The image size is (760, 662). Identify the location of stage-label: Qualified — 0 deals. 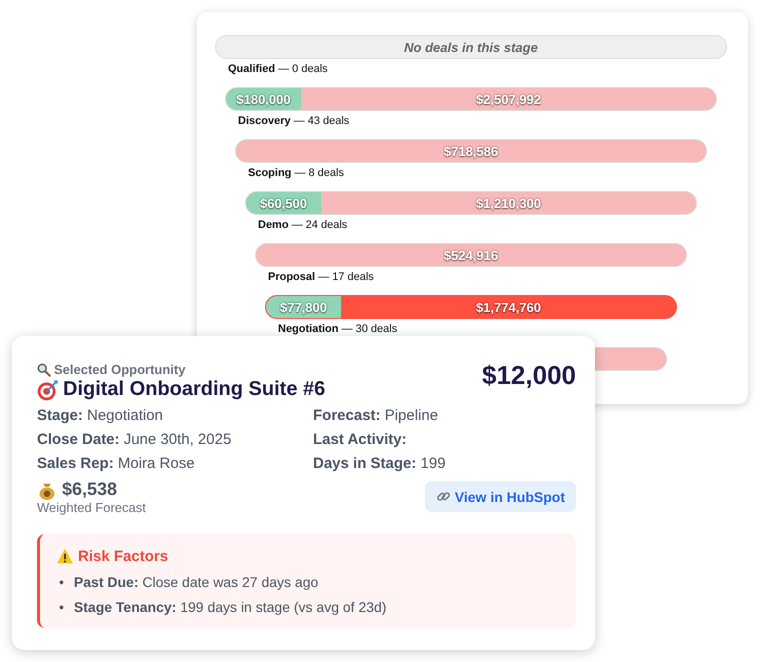
(278, 69).